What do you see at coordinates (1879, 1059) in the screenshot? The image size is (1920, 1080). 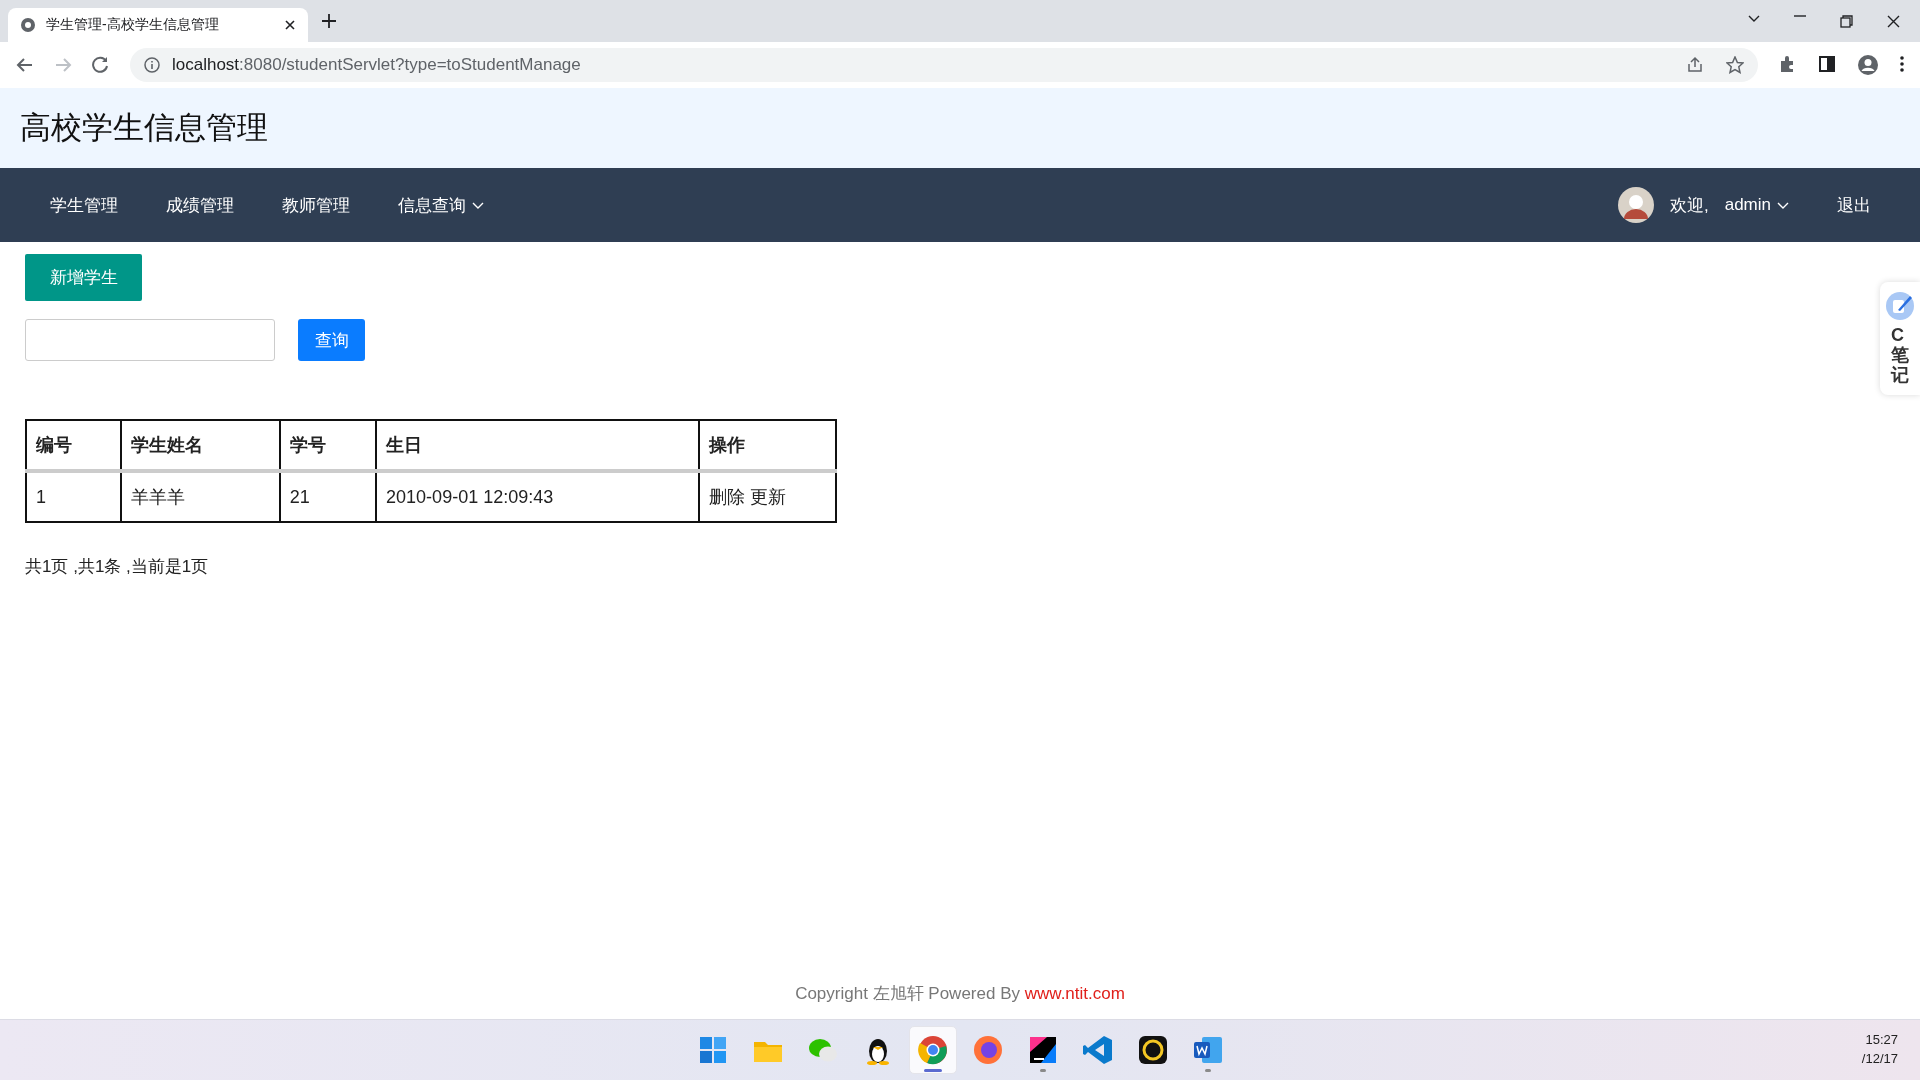 I see `clock-date: /12/17` at bounding box center [1879, 1059].